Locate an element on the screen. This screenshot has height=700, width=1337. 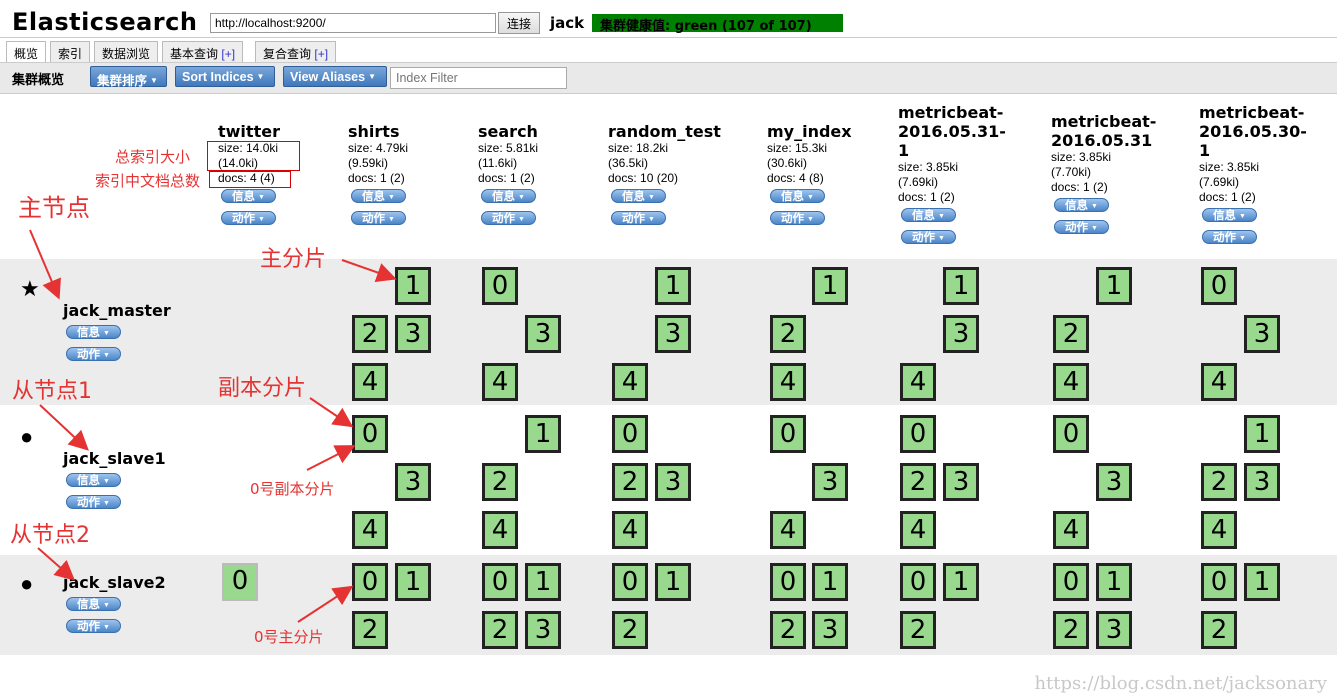
arrow-primary-shard is located at coordinates (369, 271).